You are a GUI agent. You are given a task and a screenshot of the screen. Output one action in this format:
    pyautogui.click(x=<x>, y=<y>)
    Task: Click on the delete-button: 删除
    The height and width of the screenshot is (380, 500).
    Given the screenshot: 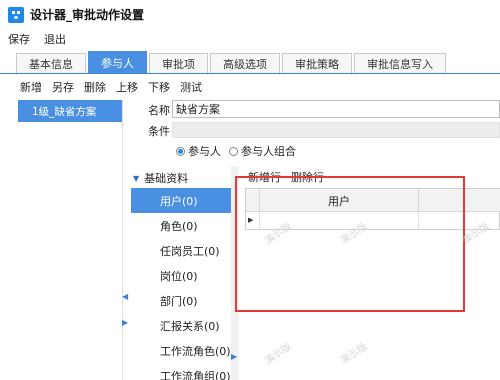 What is the action you would take?
    pyautogui.click(x=95, y=87)
    